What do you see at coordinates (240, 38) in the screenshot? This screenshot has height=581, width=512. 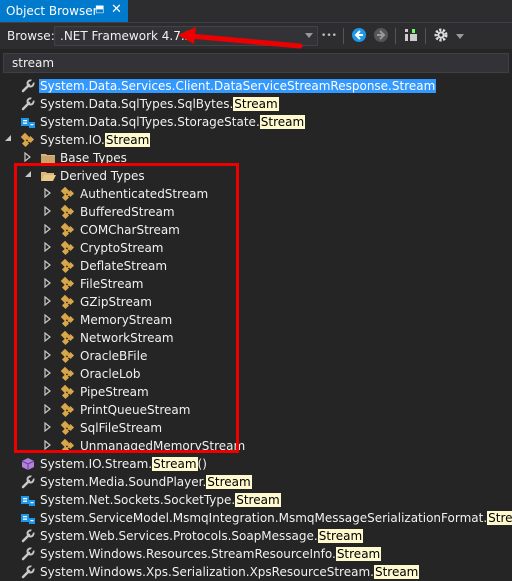 I see `annotation-arrow` at bounding box center [240, 38].